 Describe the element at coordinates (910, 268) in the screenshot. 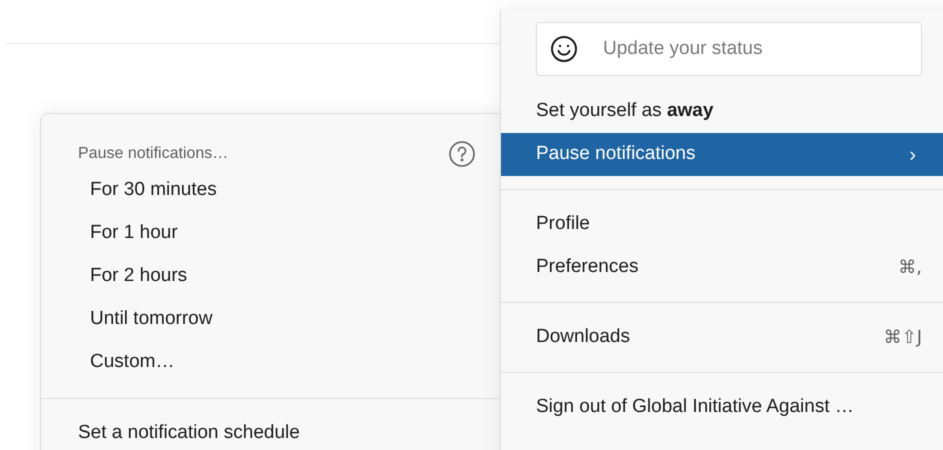

I see `keyboard-shortcut: ⌘,` at that location.